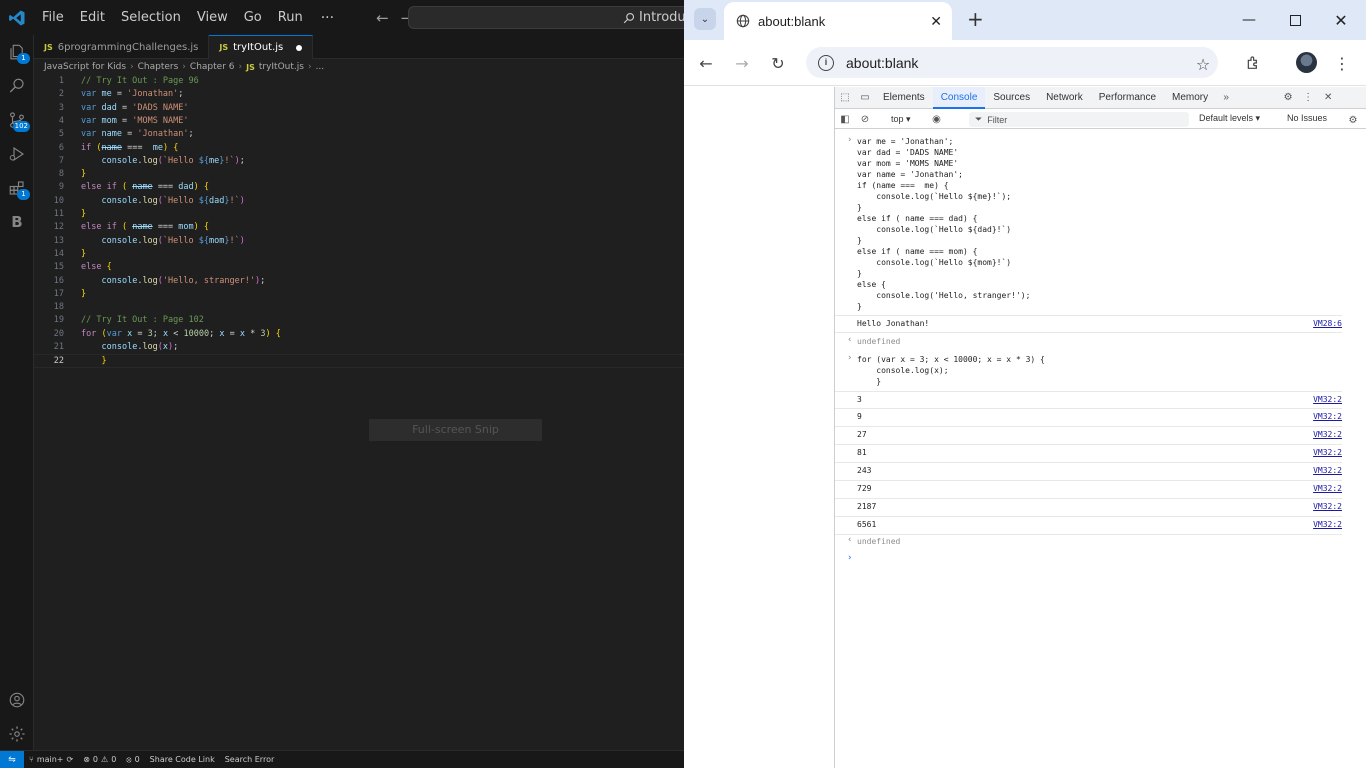 Image resolution: width=1366 pixels, height=768 pixels. I want to click on b-extension-icon: B, so click(17, 222).